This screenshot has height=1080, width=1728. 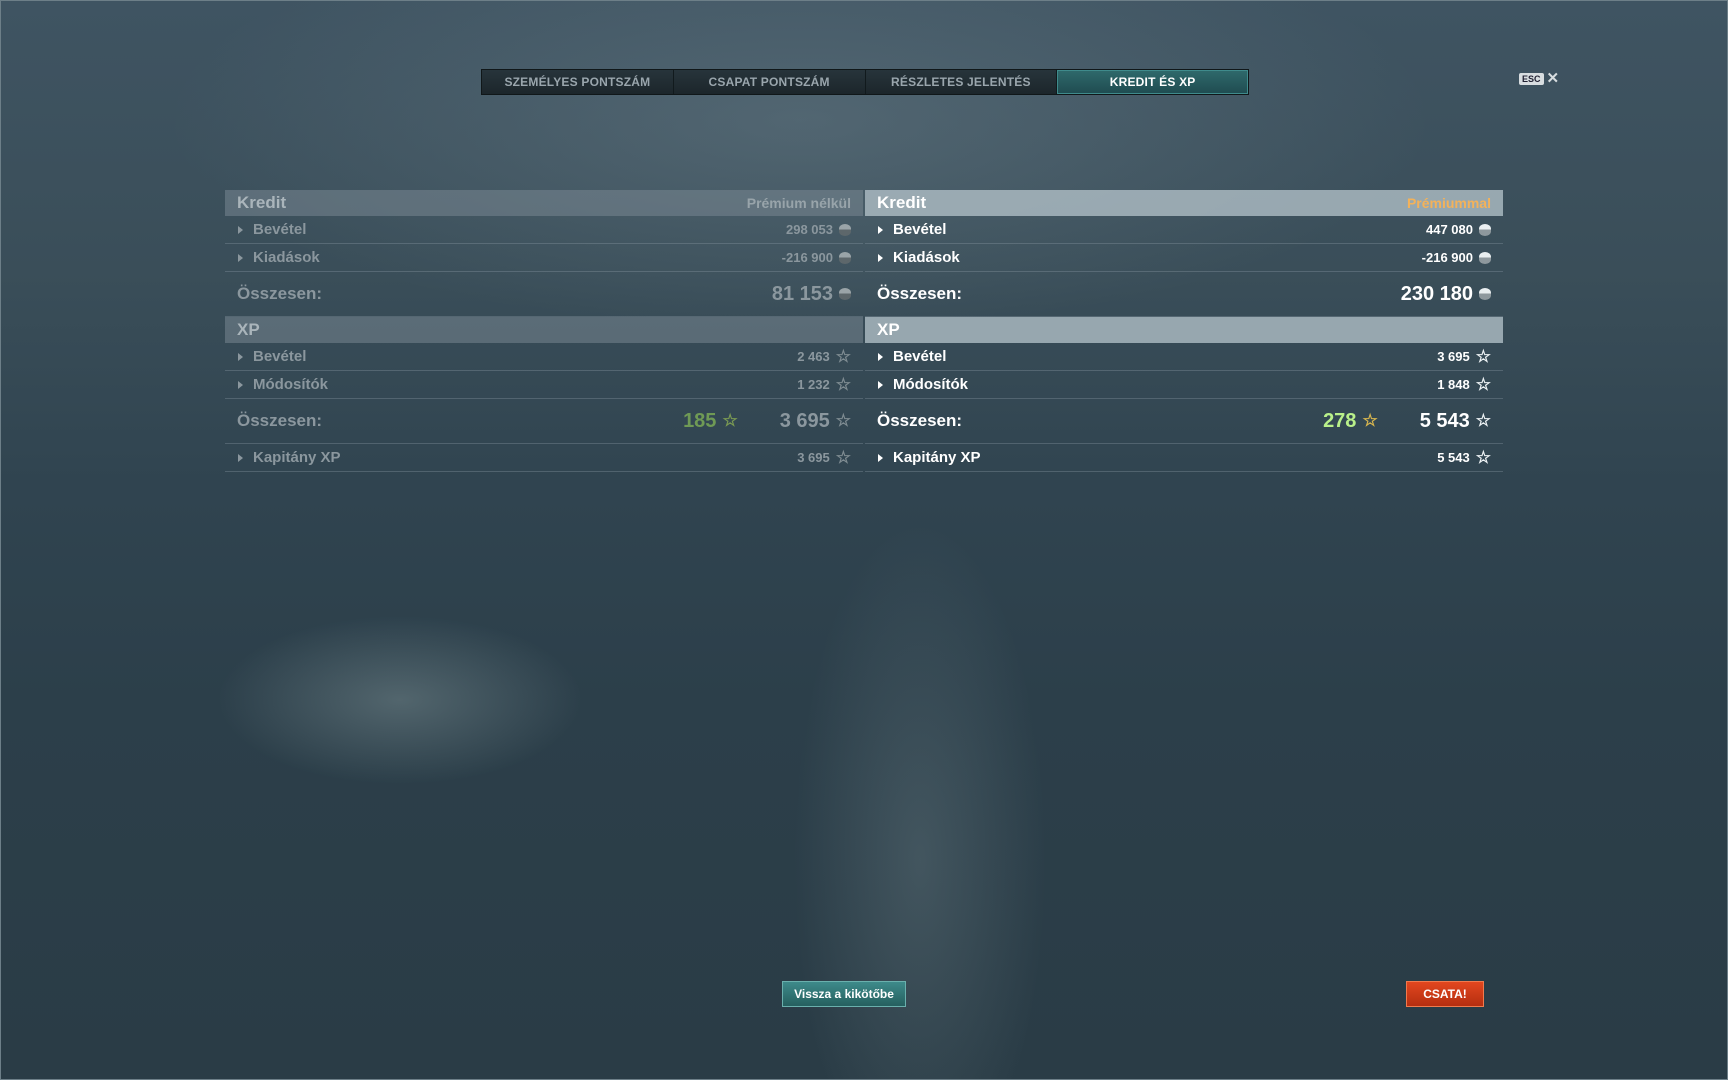 I want to click on credit-header: Kredit Prémium nélkül, so click(x=544, y=203).